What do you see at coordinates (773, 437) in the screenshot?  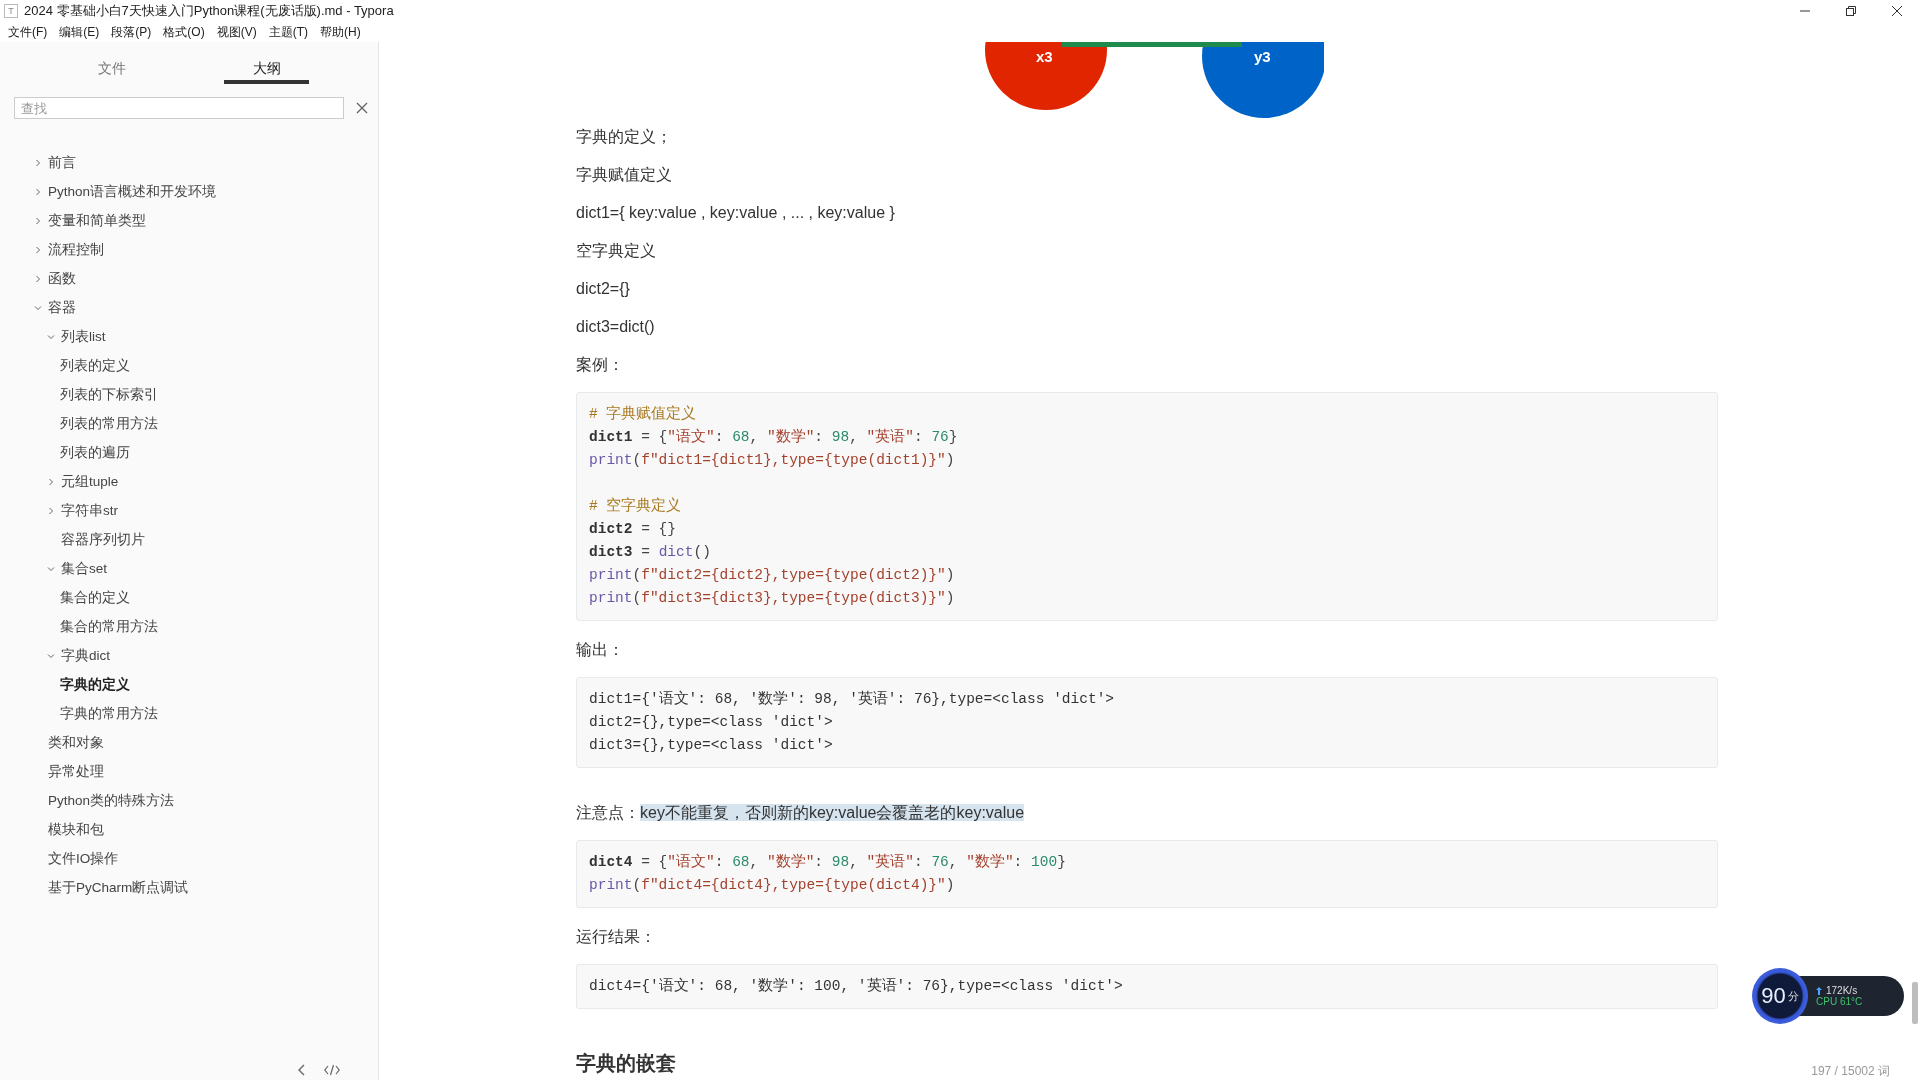 I see `code-line: dict1 = {"语文": 68, "数学": 98, "英语": 76}` at bounding box center [773, 437].